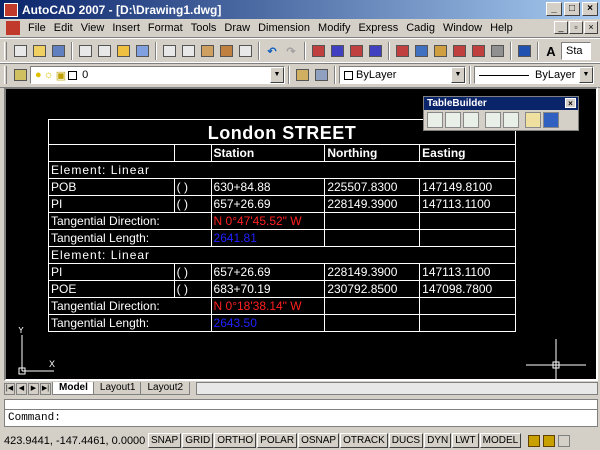 This screenshot has width=600, height=450. I want to click on document-icon, so click(13, 28).